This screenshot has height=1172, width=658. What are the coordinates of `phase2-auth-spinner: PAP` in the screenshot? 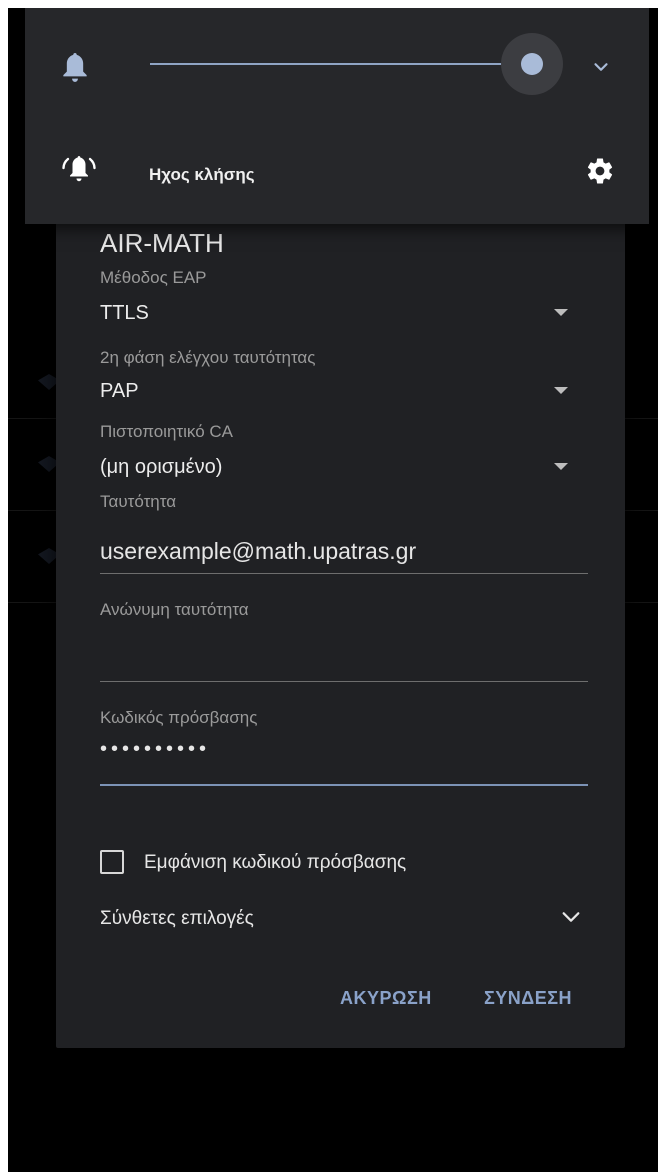 It's located at (345, 391).